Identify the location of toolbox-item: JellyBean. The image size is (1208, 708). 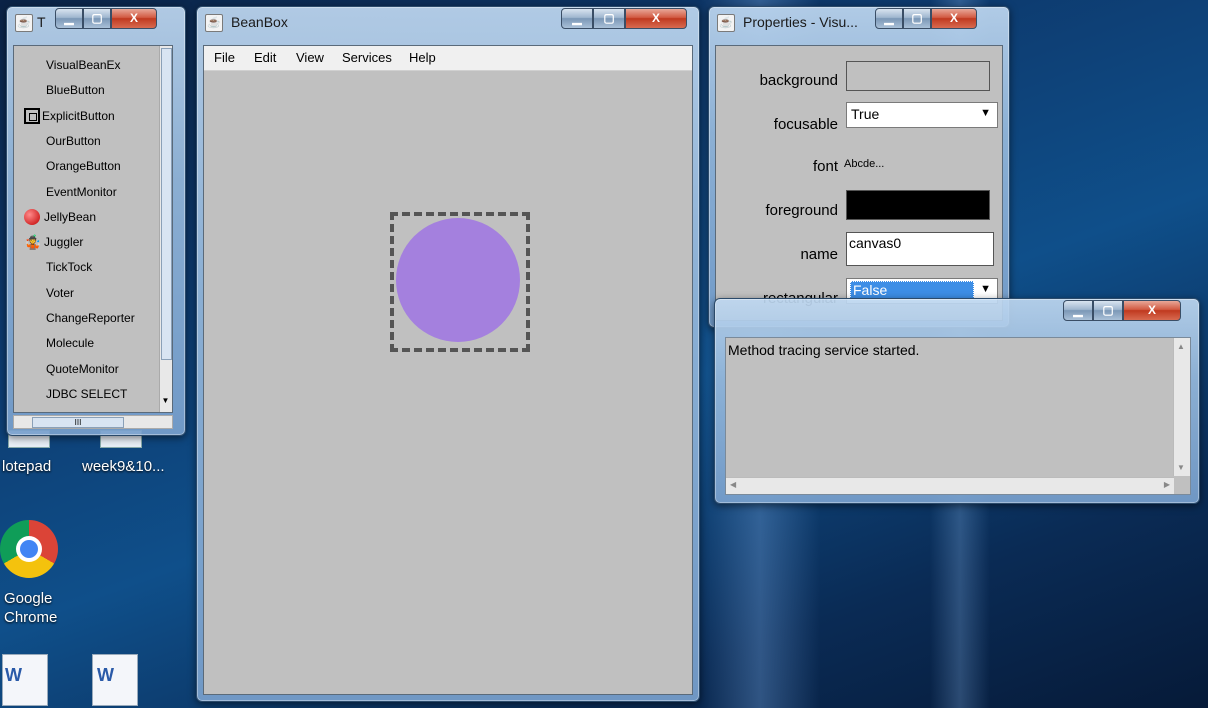
(87, 217).